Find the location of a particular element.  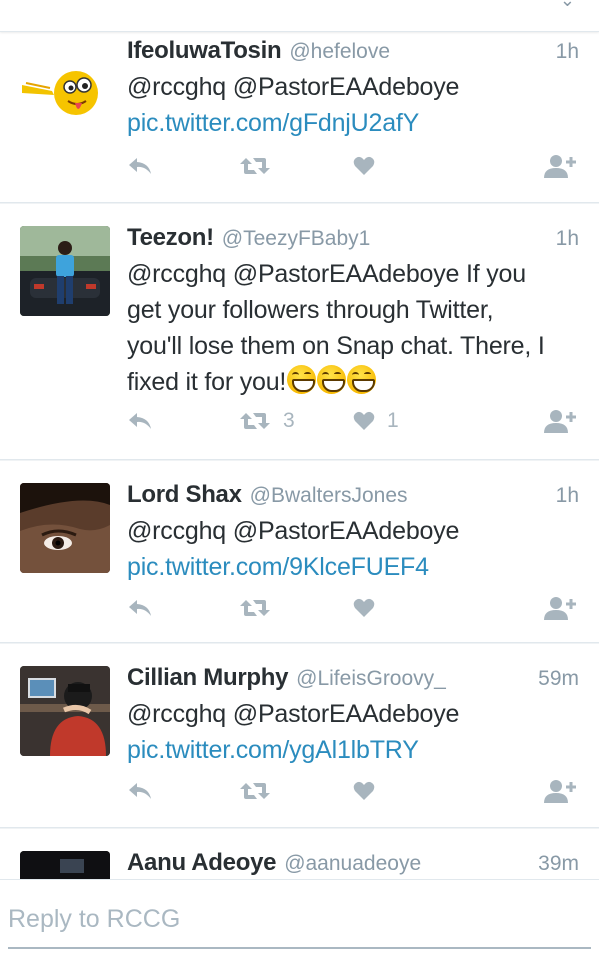

like-button: 1 is located at coordinates (376, 421).